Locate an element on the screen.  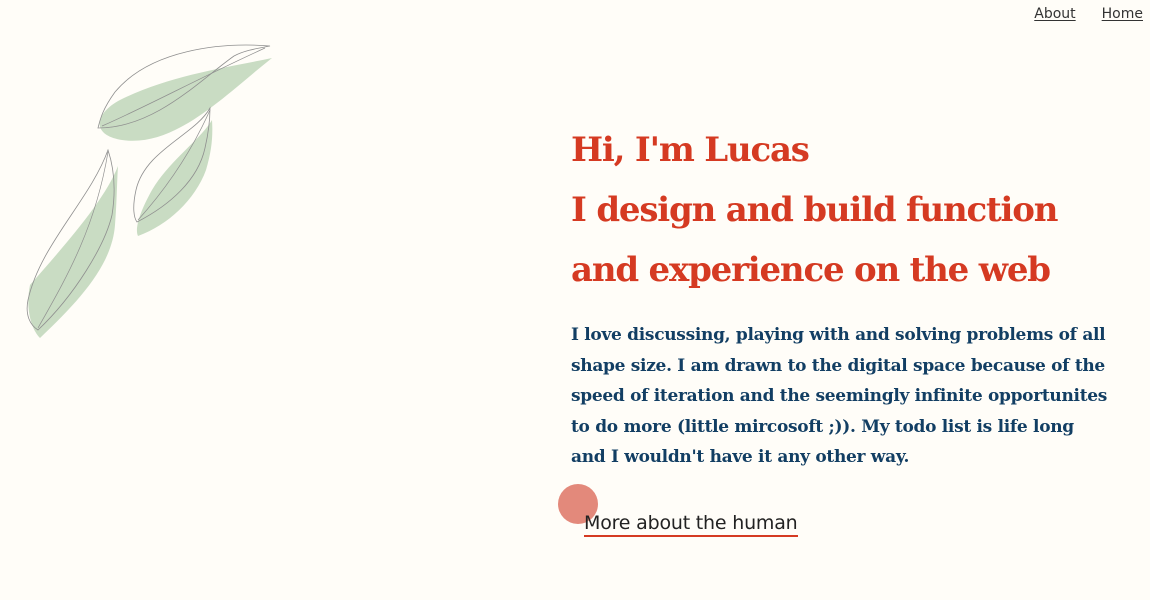
headline-line-1: Hi, I'm Lucas is located at coordinates (690, 150).